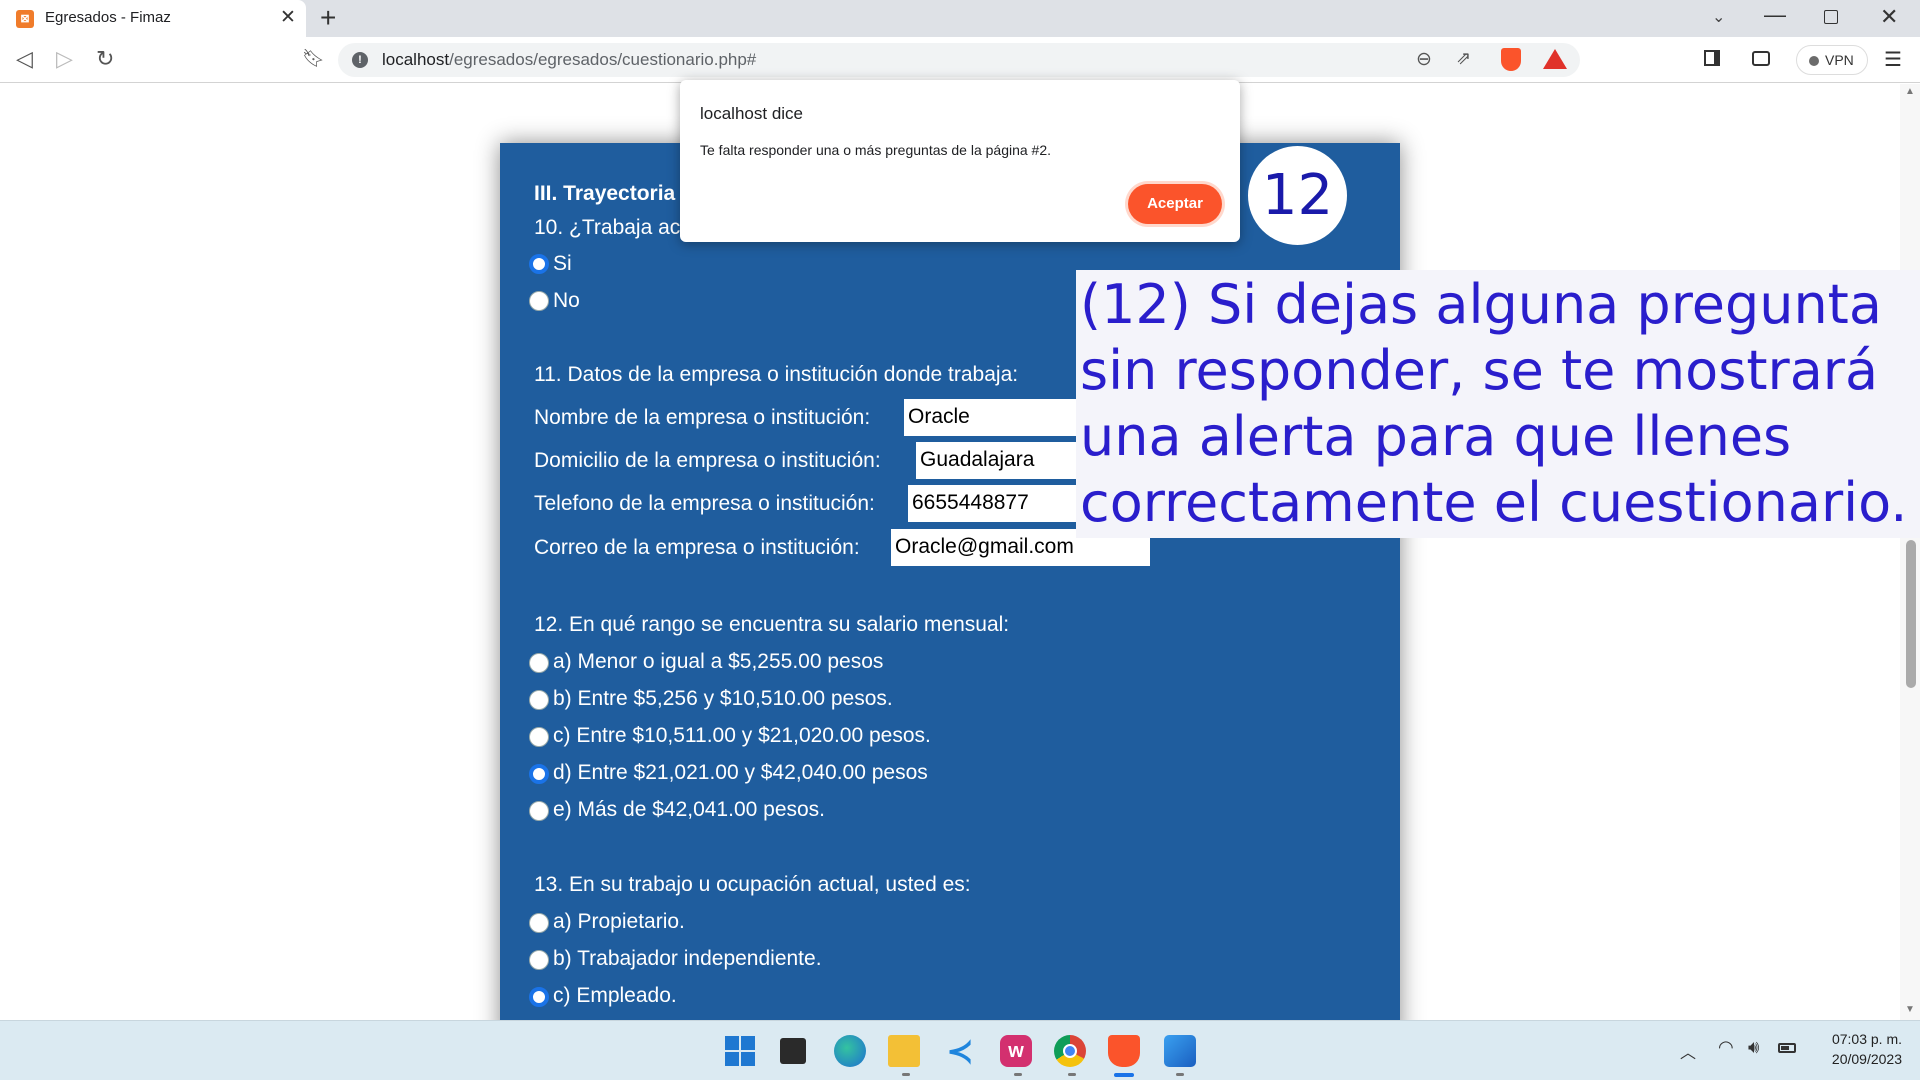 This screenshot has width=1920, height=1080. What do you see at coordinates (960, 18) in the screenshot?
I see `tab-strip: ⊠ Egresados - Fimaz ✕ + ⌄ — ✕` at bounding box center [960, 18].